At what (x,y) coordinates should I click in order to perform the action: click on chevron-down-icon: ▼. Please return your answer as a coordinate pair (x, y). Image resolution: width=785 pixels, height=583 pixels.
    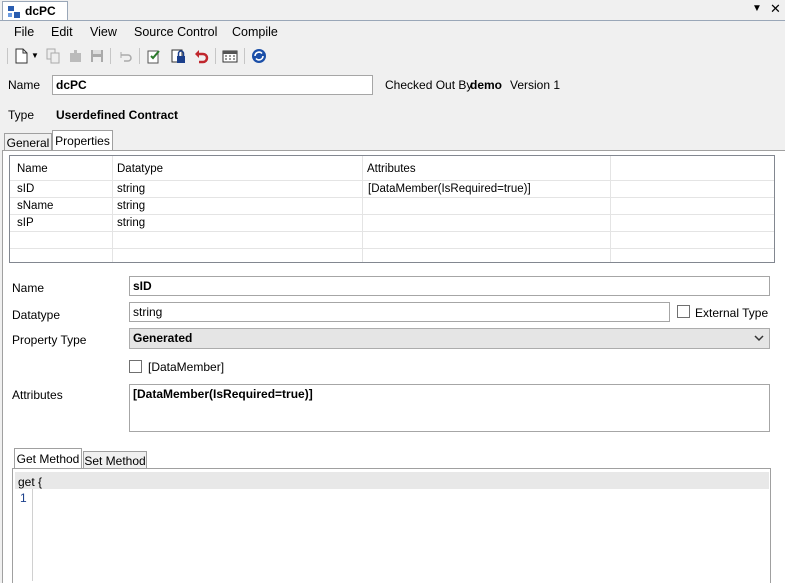
    Looking at the image, I should click on (757, 8).